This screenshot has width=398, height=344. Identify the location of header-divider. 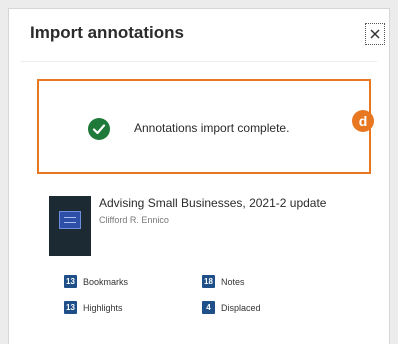
(199, 61).